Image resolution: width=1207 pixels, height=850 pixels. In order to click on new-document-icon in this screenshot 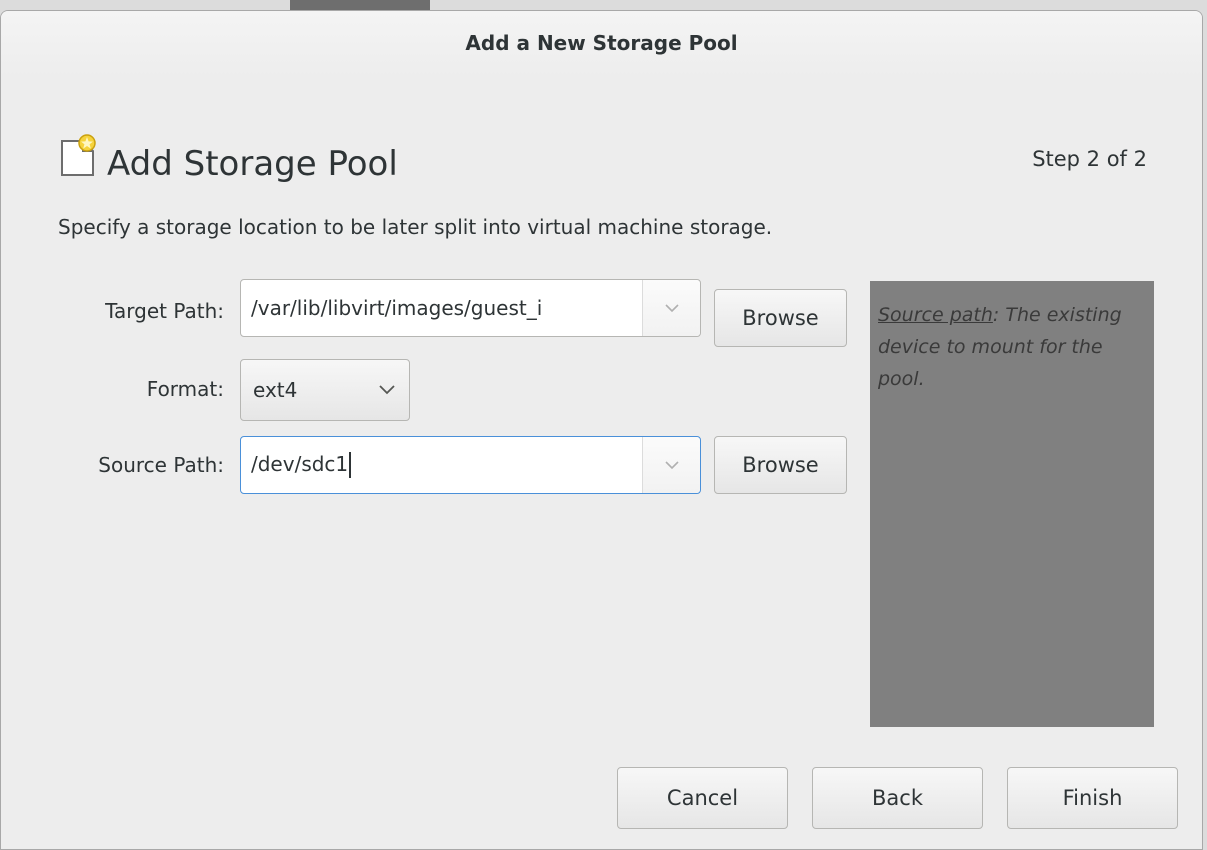, I will do `click(79, 156)`.